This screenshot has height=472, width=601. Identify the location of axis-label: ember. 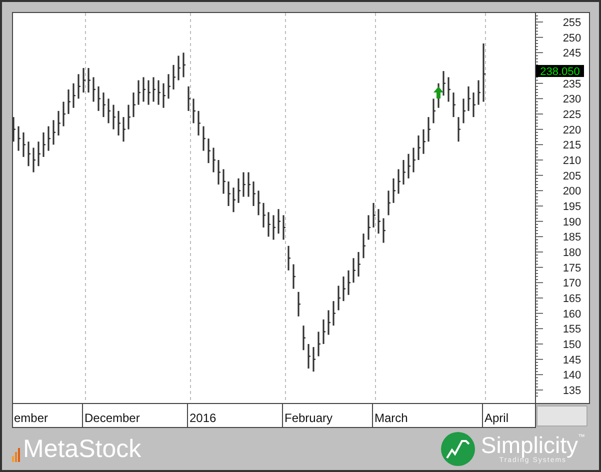
(31, 418).